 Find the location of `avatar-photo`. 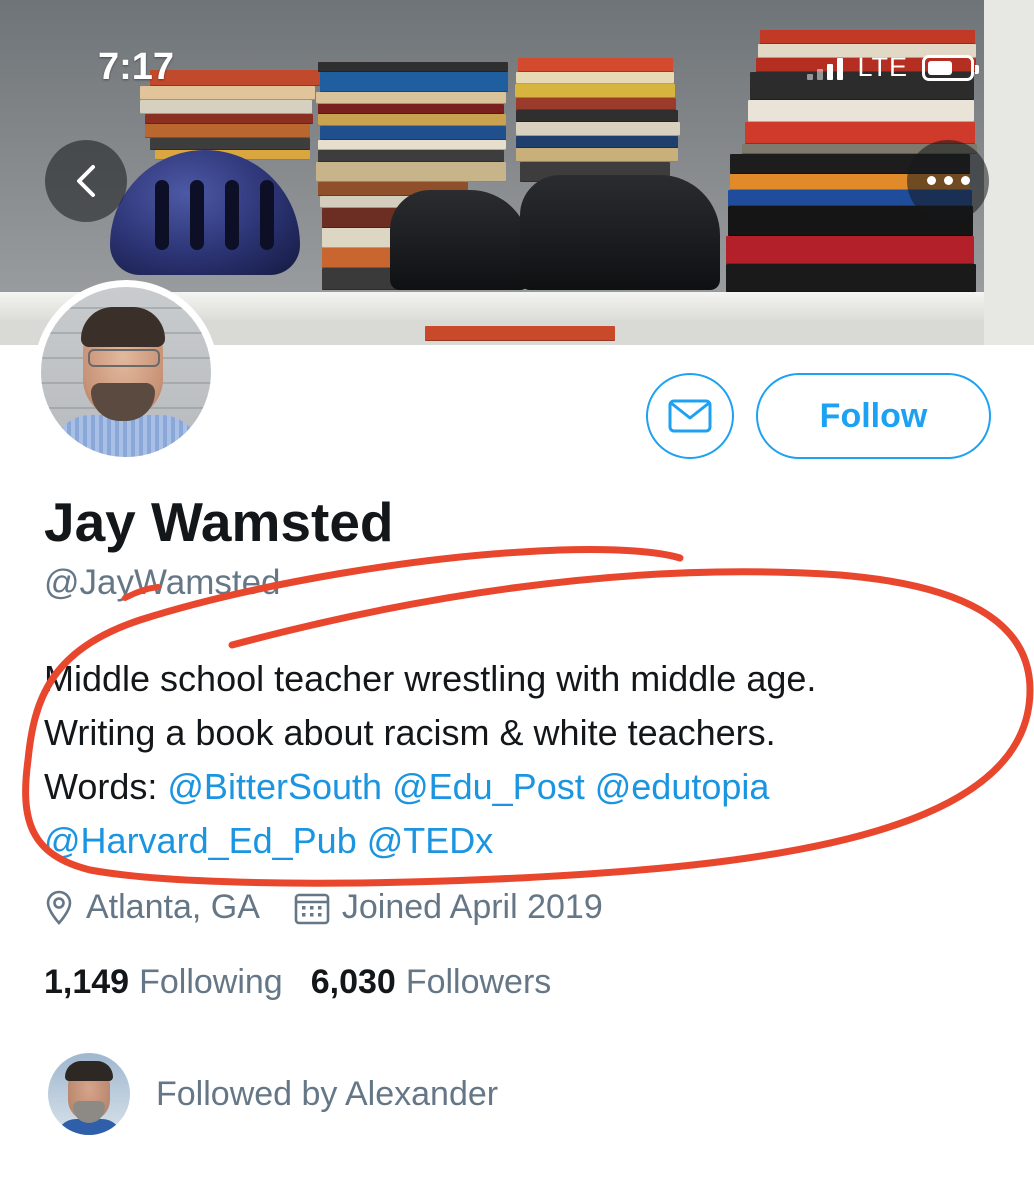

avatar-photo is located at coordinates (126, 372).